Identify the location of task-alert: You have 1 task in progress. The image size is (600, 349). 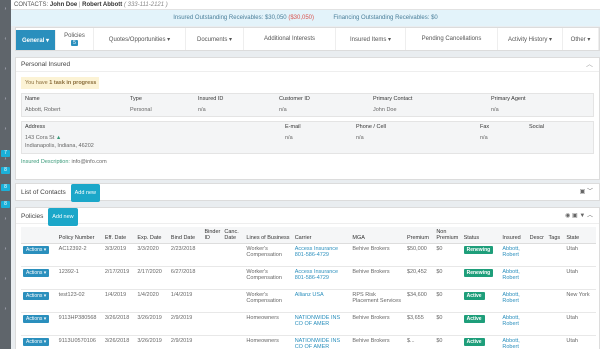
(60, 83).